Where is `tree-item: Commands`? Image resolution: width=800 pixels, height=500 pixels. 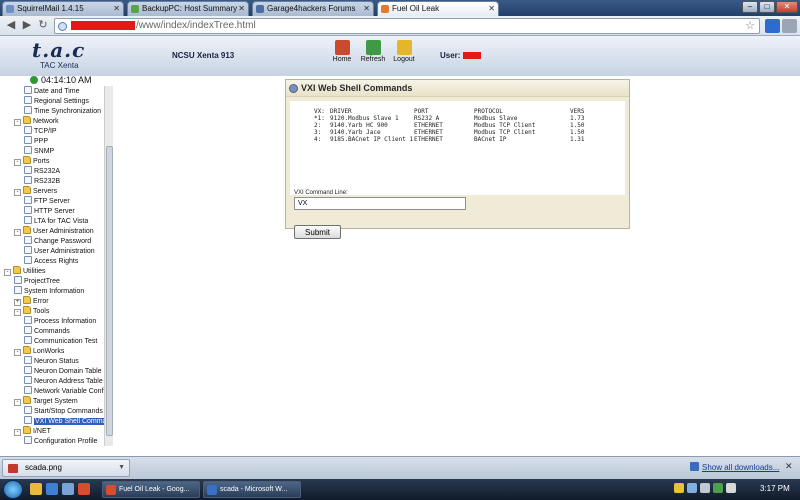
tree-item: Commands is located at coordinates (47, 331).